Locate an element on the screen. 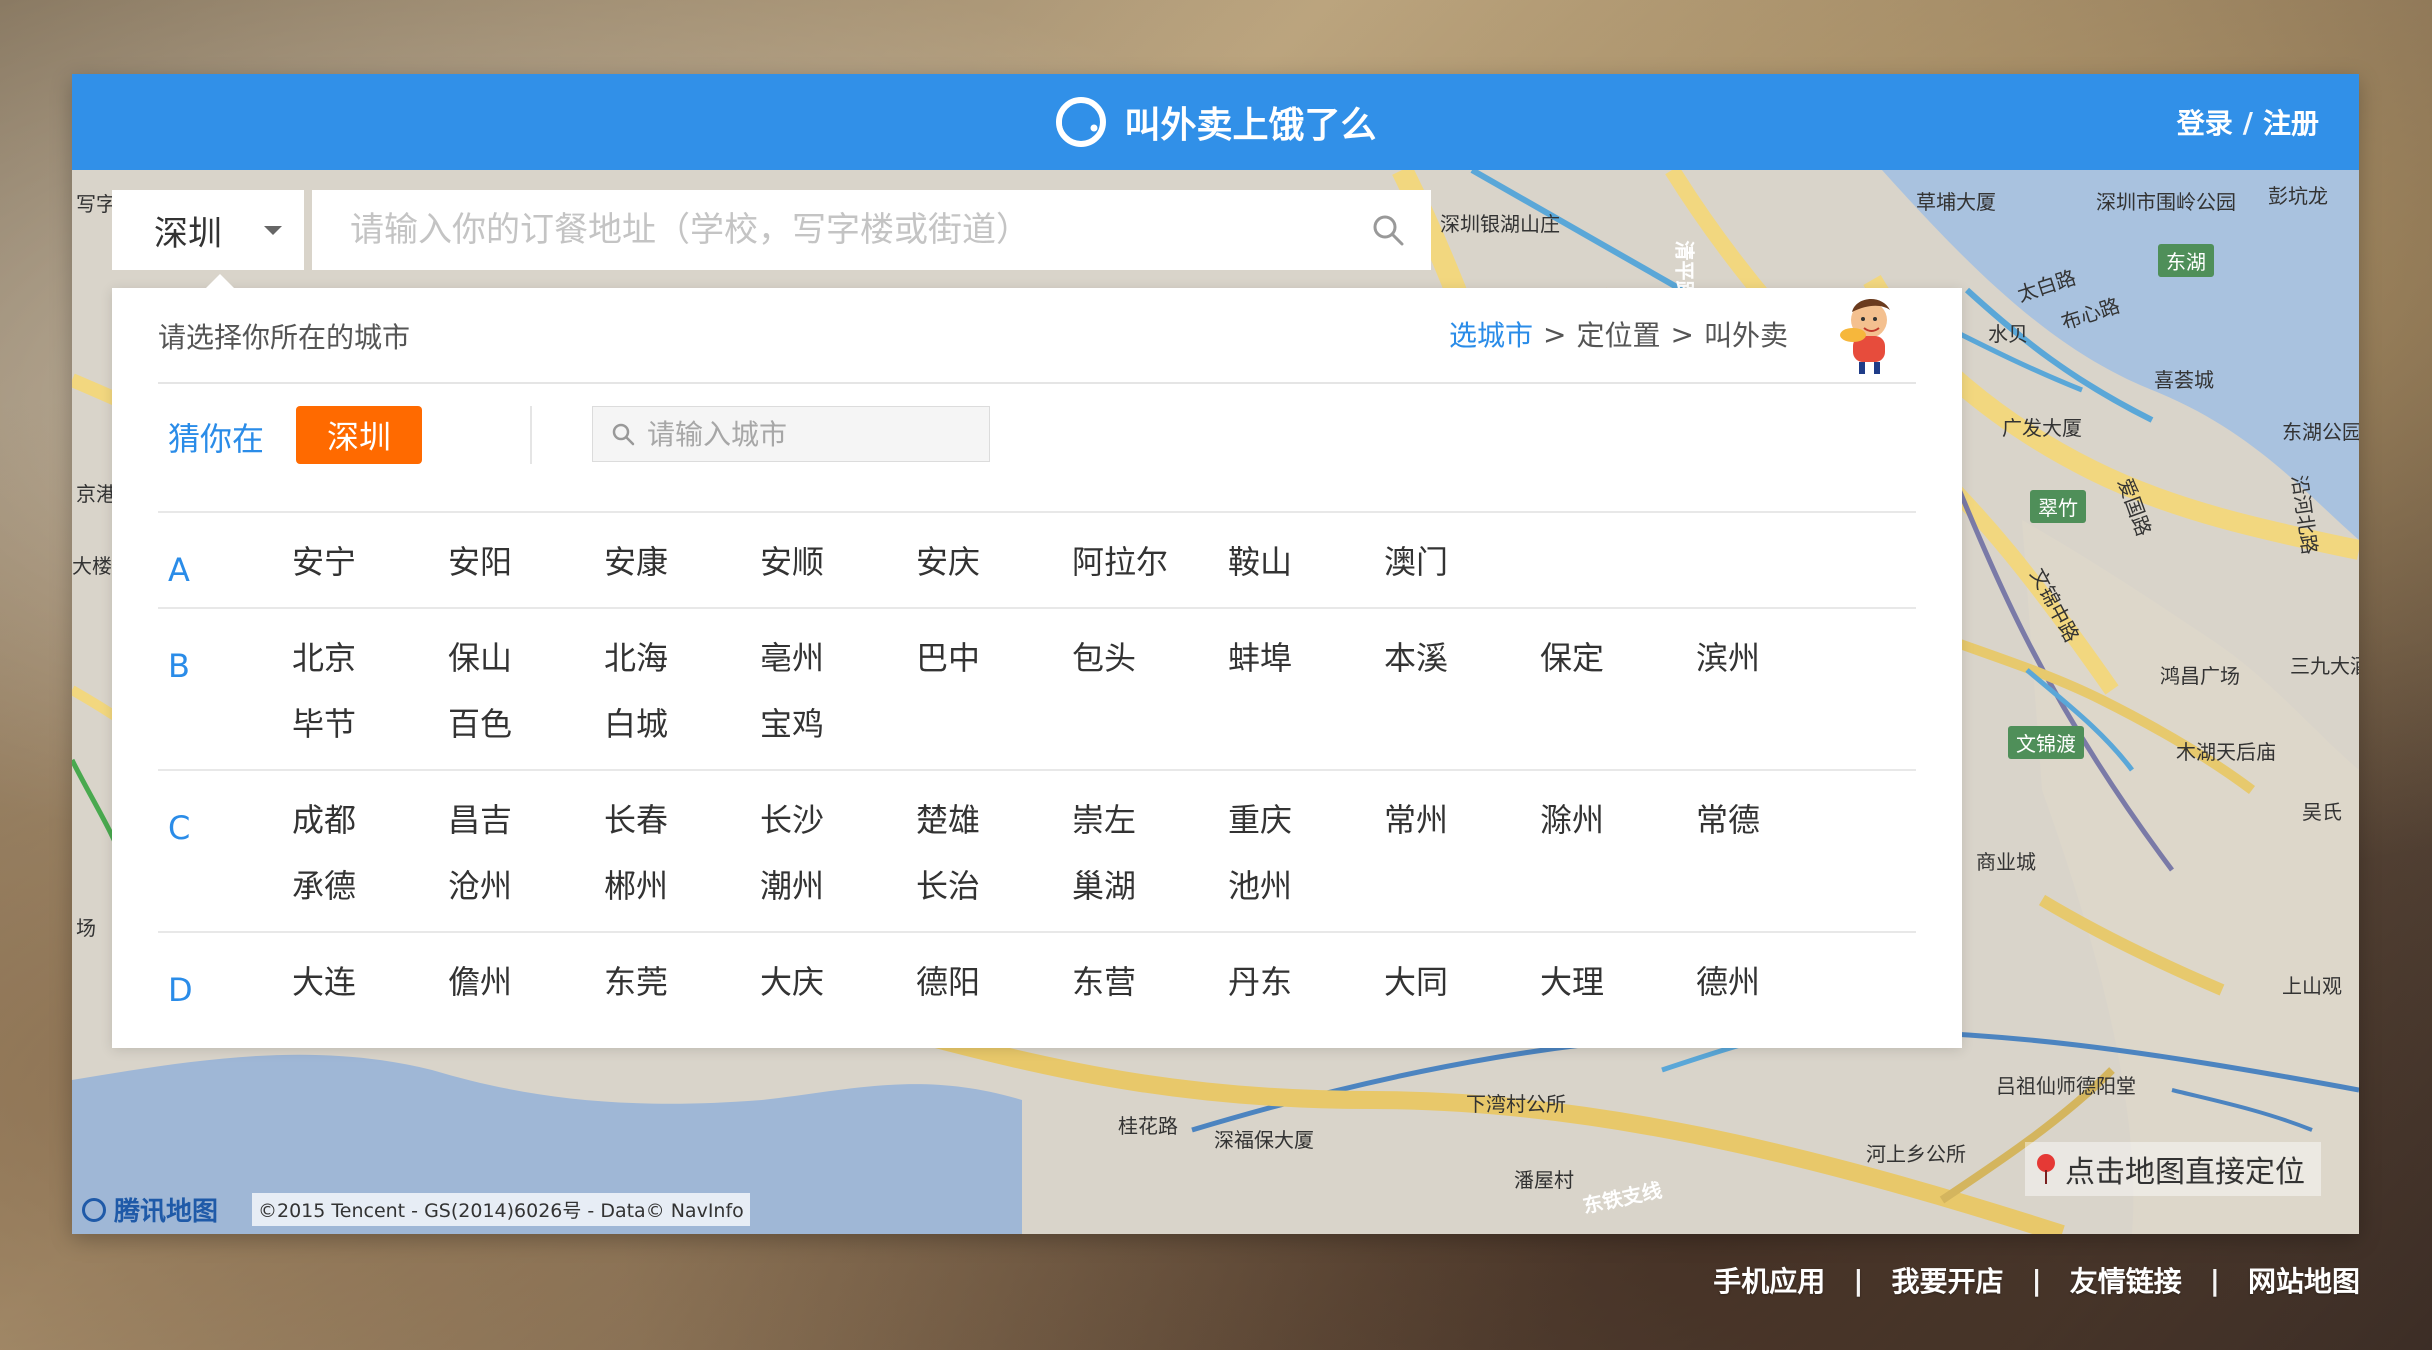  panel-pointer is located at coordinates (220, 281).